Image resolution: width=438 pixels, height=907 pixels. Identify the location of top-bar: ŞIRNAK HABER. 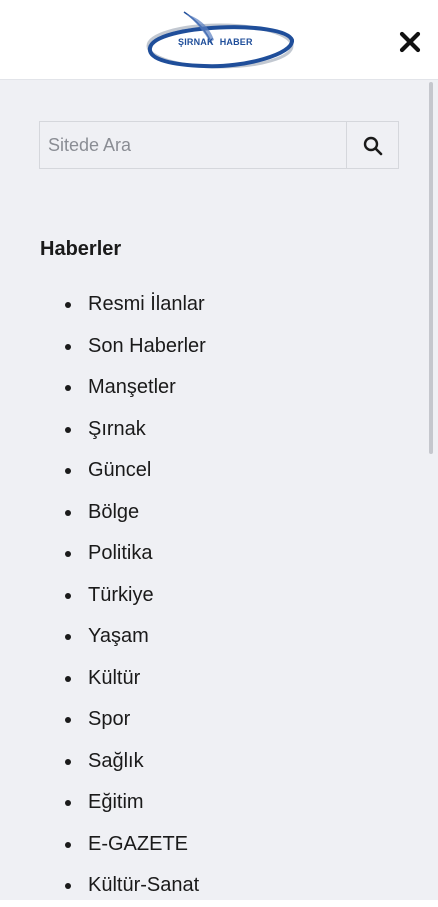
(219, 40).